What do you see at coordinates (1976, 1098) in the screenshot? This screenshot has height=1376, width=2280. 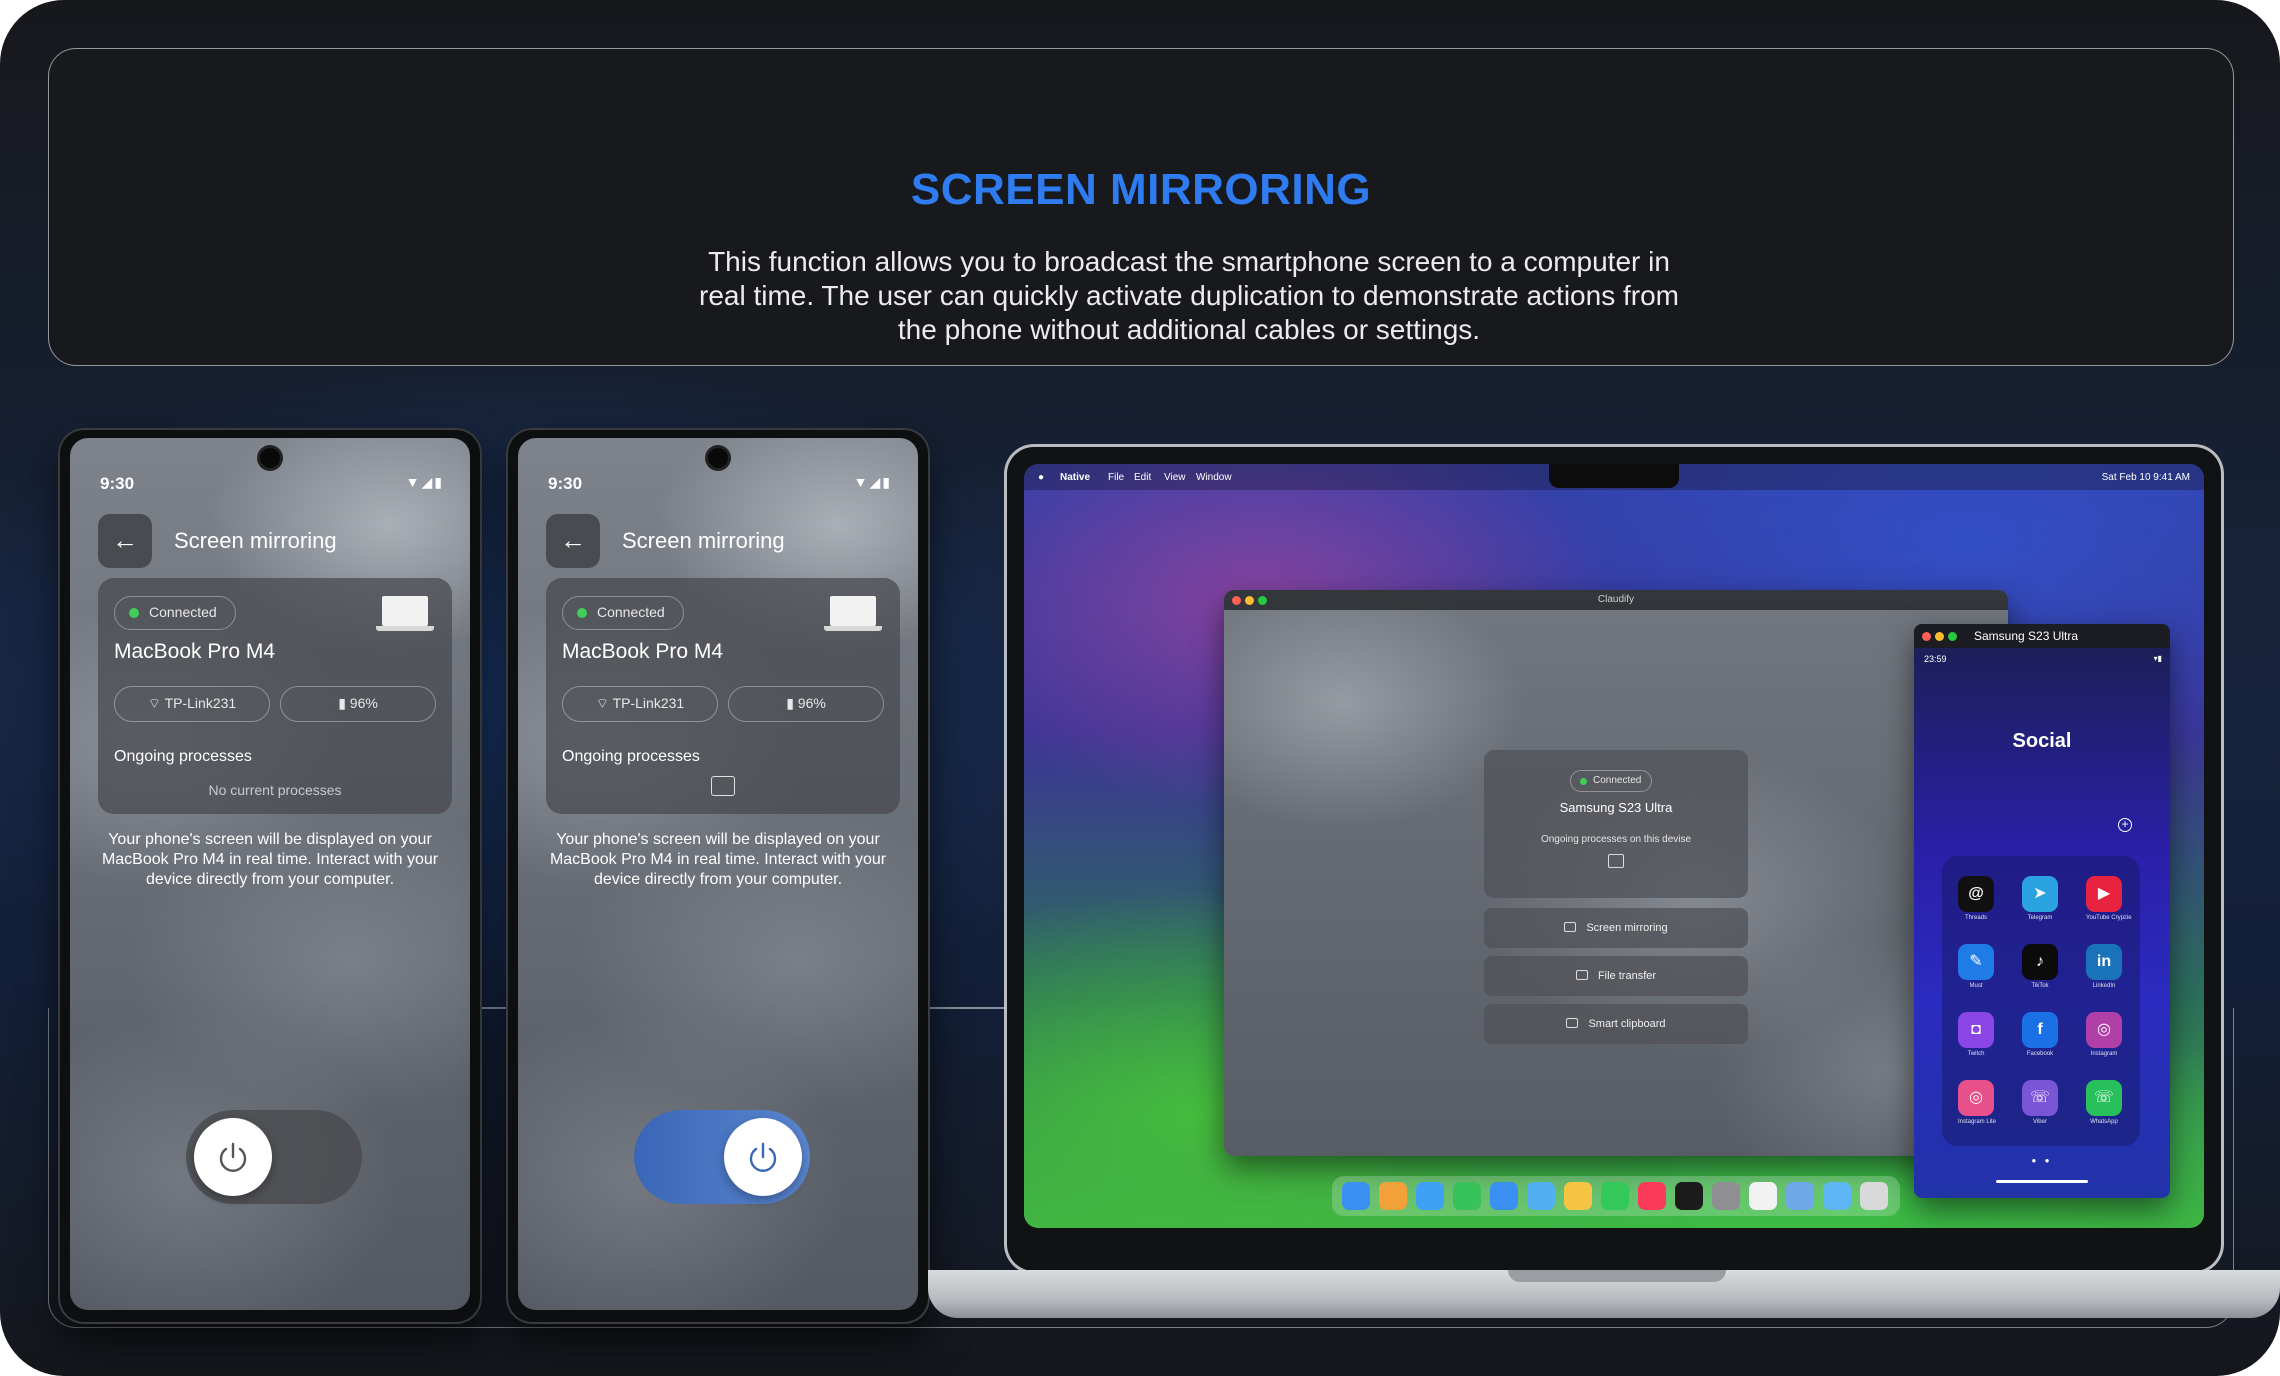 I see `instagram-lite-icon: ◎` at bounding box center [1976, 1098].